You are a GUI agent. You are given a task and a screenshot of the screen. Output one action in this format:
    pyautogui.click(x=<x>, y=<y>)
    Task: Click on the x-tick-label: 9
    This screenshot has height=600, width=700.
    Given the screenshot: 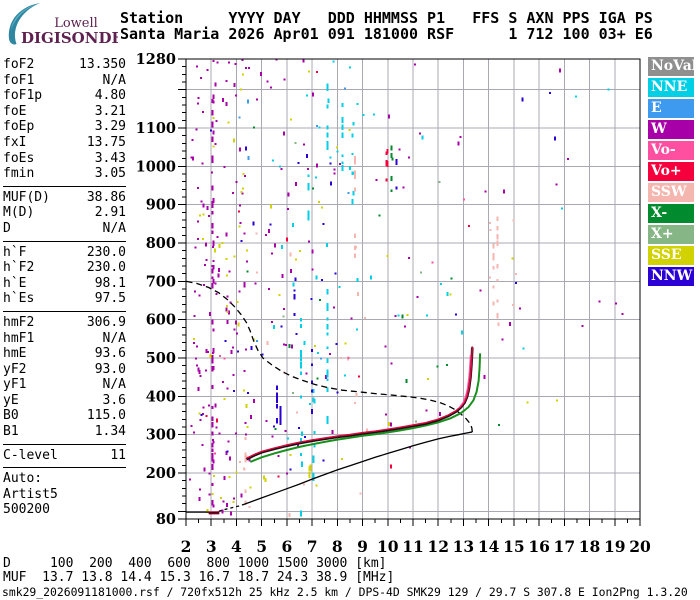 What is the action you would take?
    pyautogui.click(x=362, y=546)
    